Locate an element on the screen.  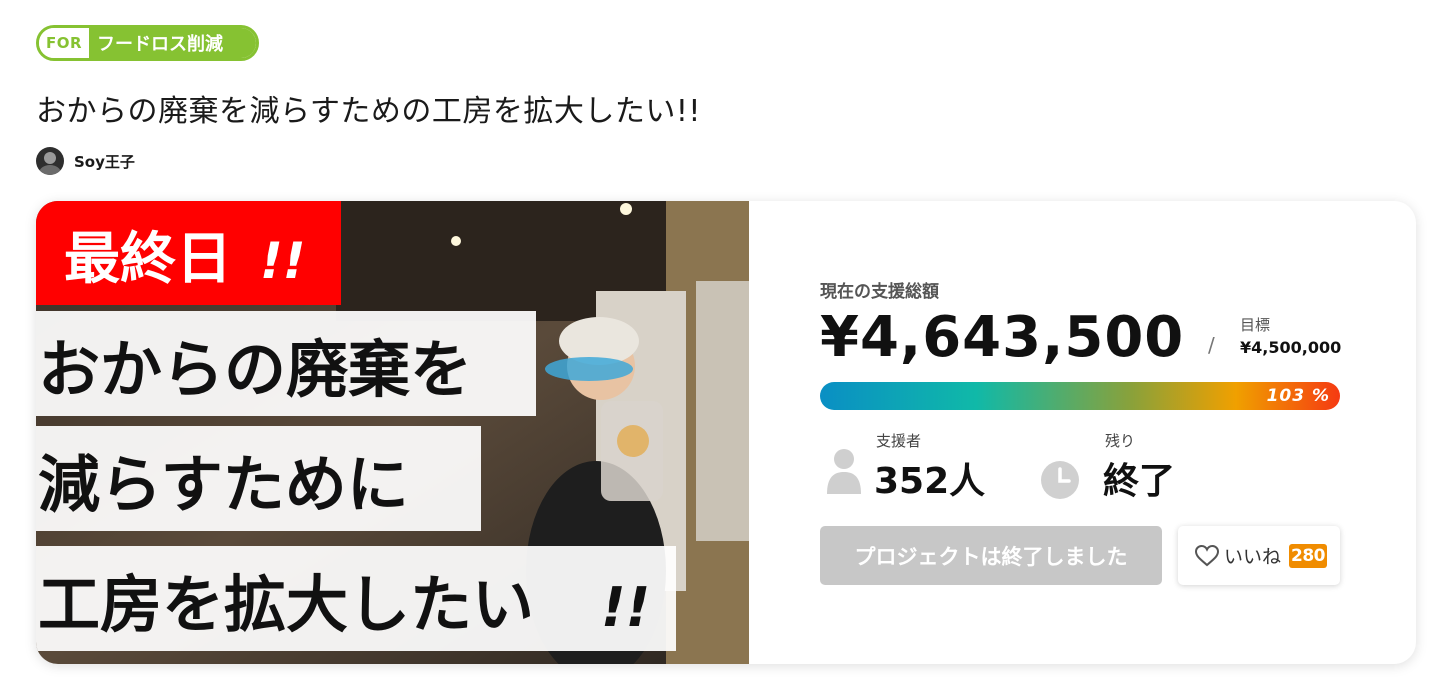
current-amount: ¥4,643,500 is located at coordinates (1002, 337).